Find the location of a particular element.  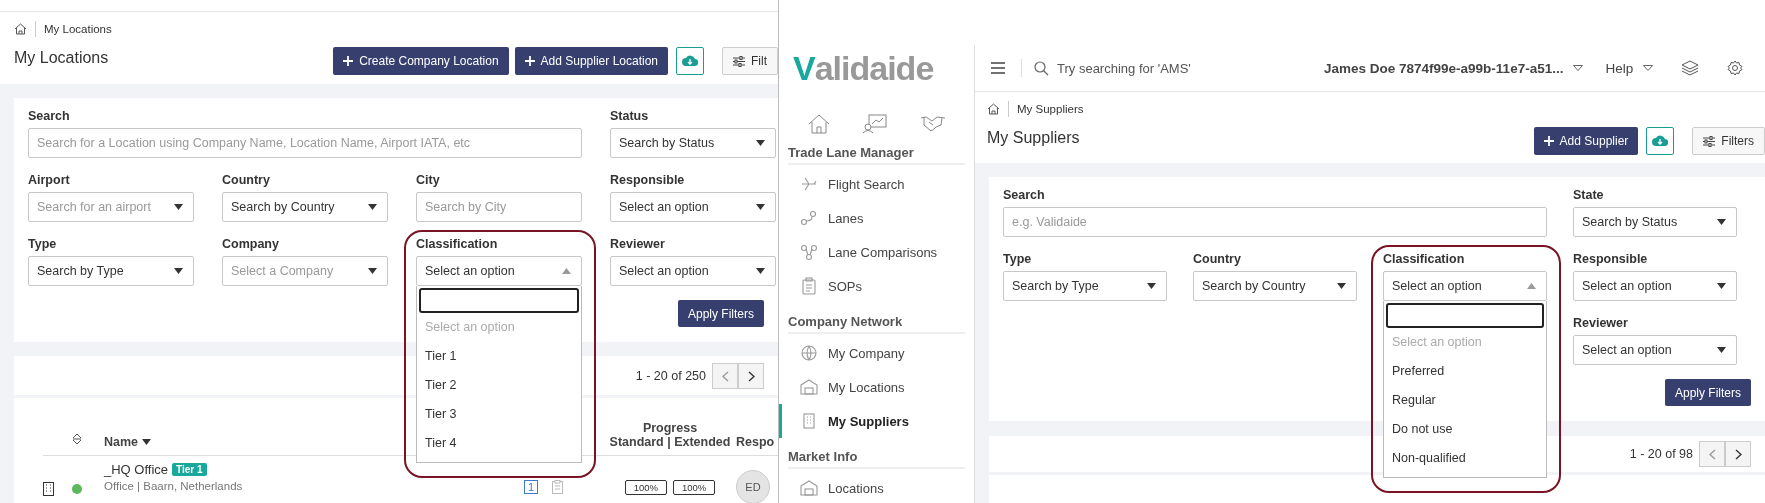

sidebar-item: My Company is located at coordinates (876, 353).